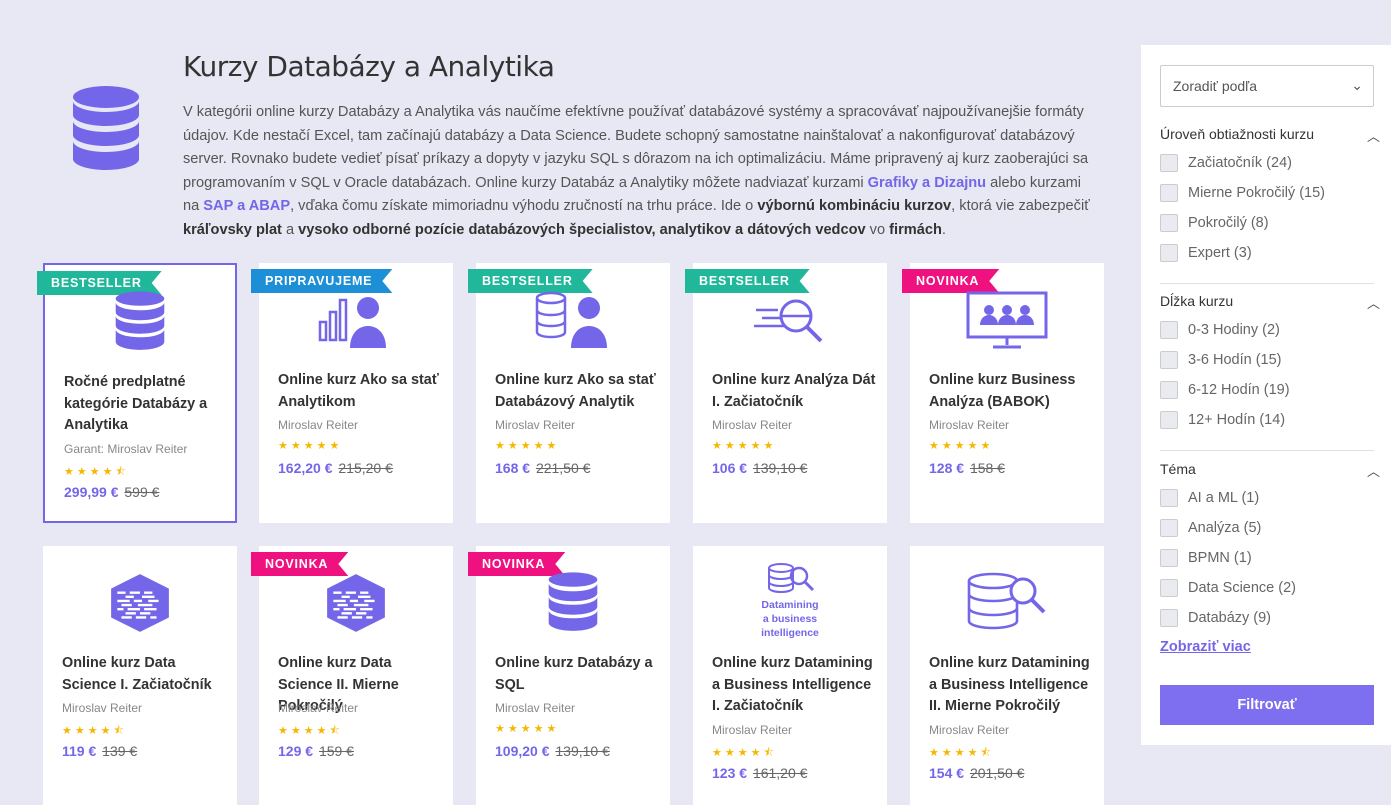 This screenshot has width=1391, height=805. What do you see at coordinates (1270, 302) in the screenshot?
I see `filter-group-title: Dĺžka kurzu ︿` at bounding box center [1270, 302].